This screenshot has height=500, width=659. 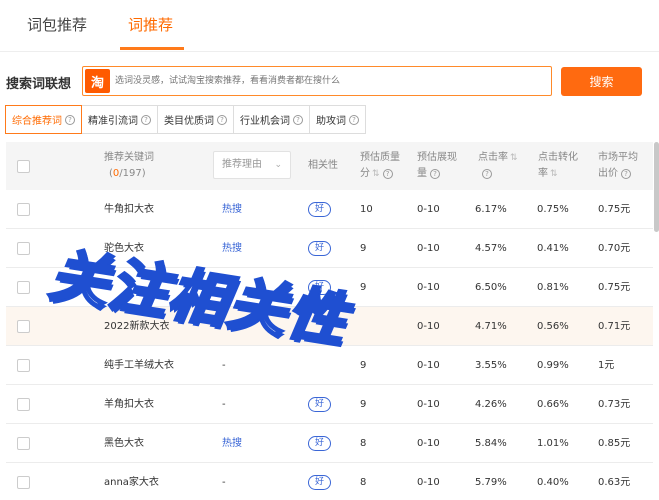 I want to click on keyword-cell: 黑色大衣, so click(x=124, y=443).